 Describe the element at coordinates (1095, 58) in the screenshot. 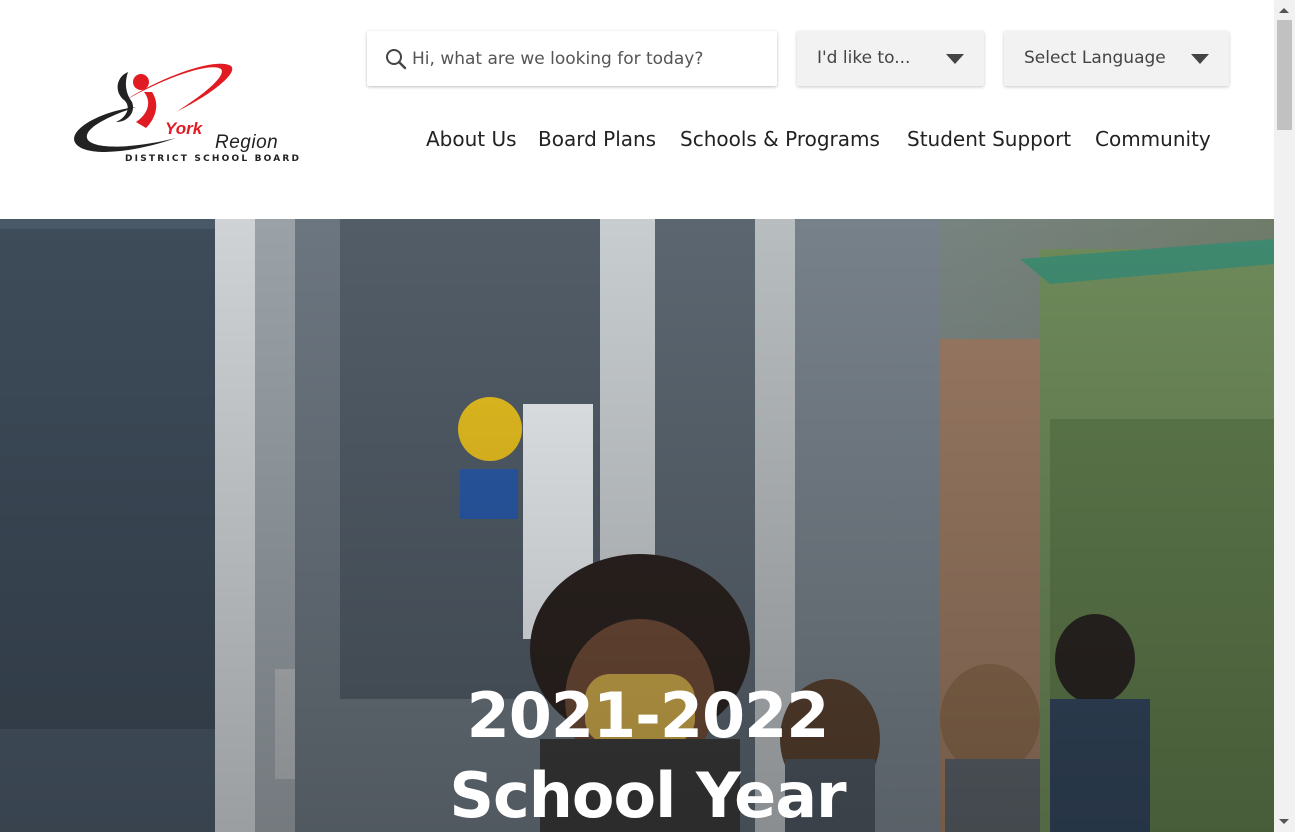

I see `language-select-label: Select Language` at that location.